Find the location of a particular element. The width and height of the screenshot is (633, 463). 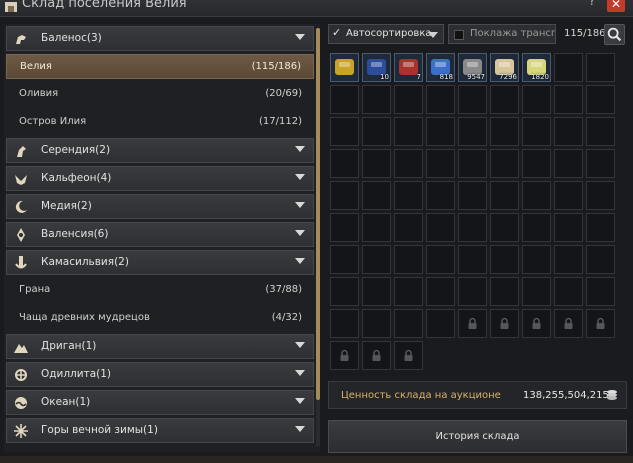

transport-checkbox is located at coordinates (459, 35).